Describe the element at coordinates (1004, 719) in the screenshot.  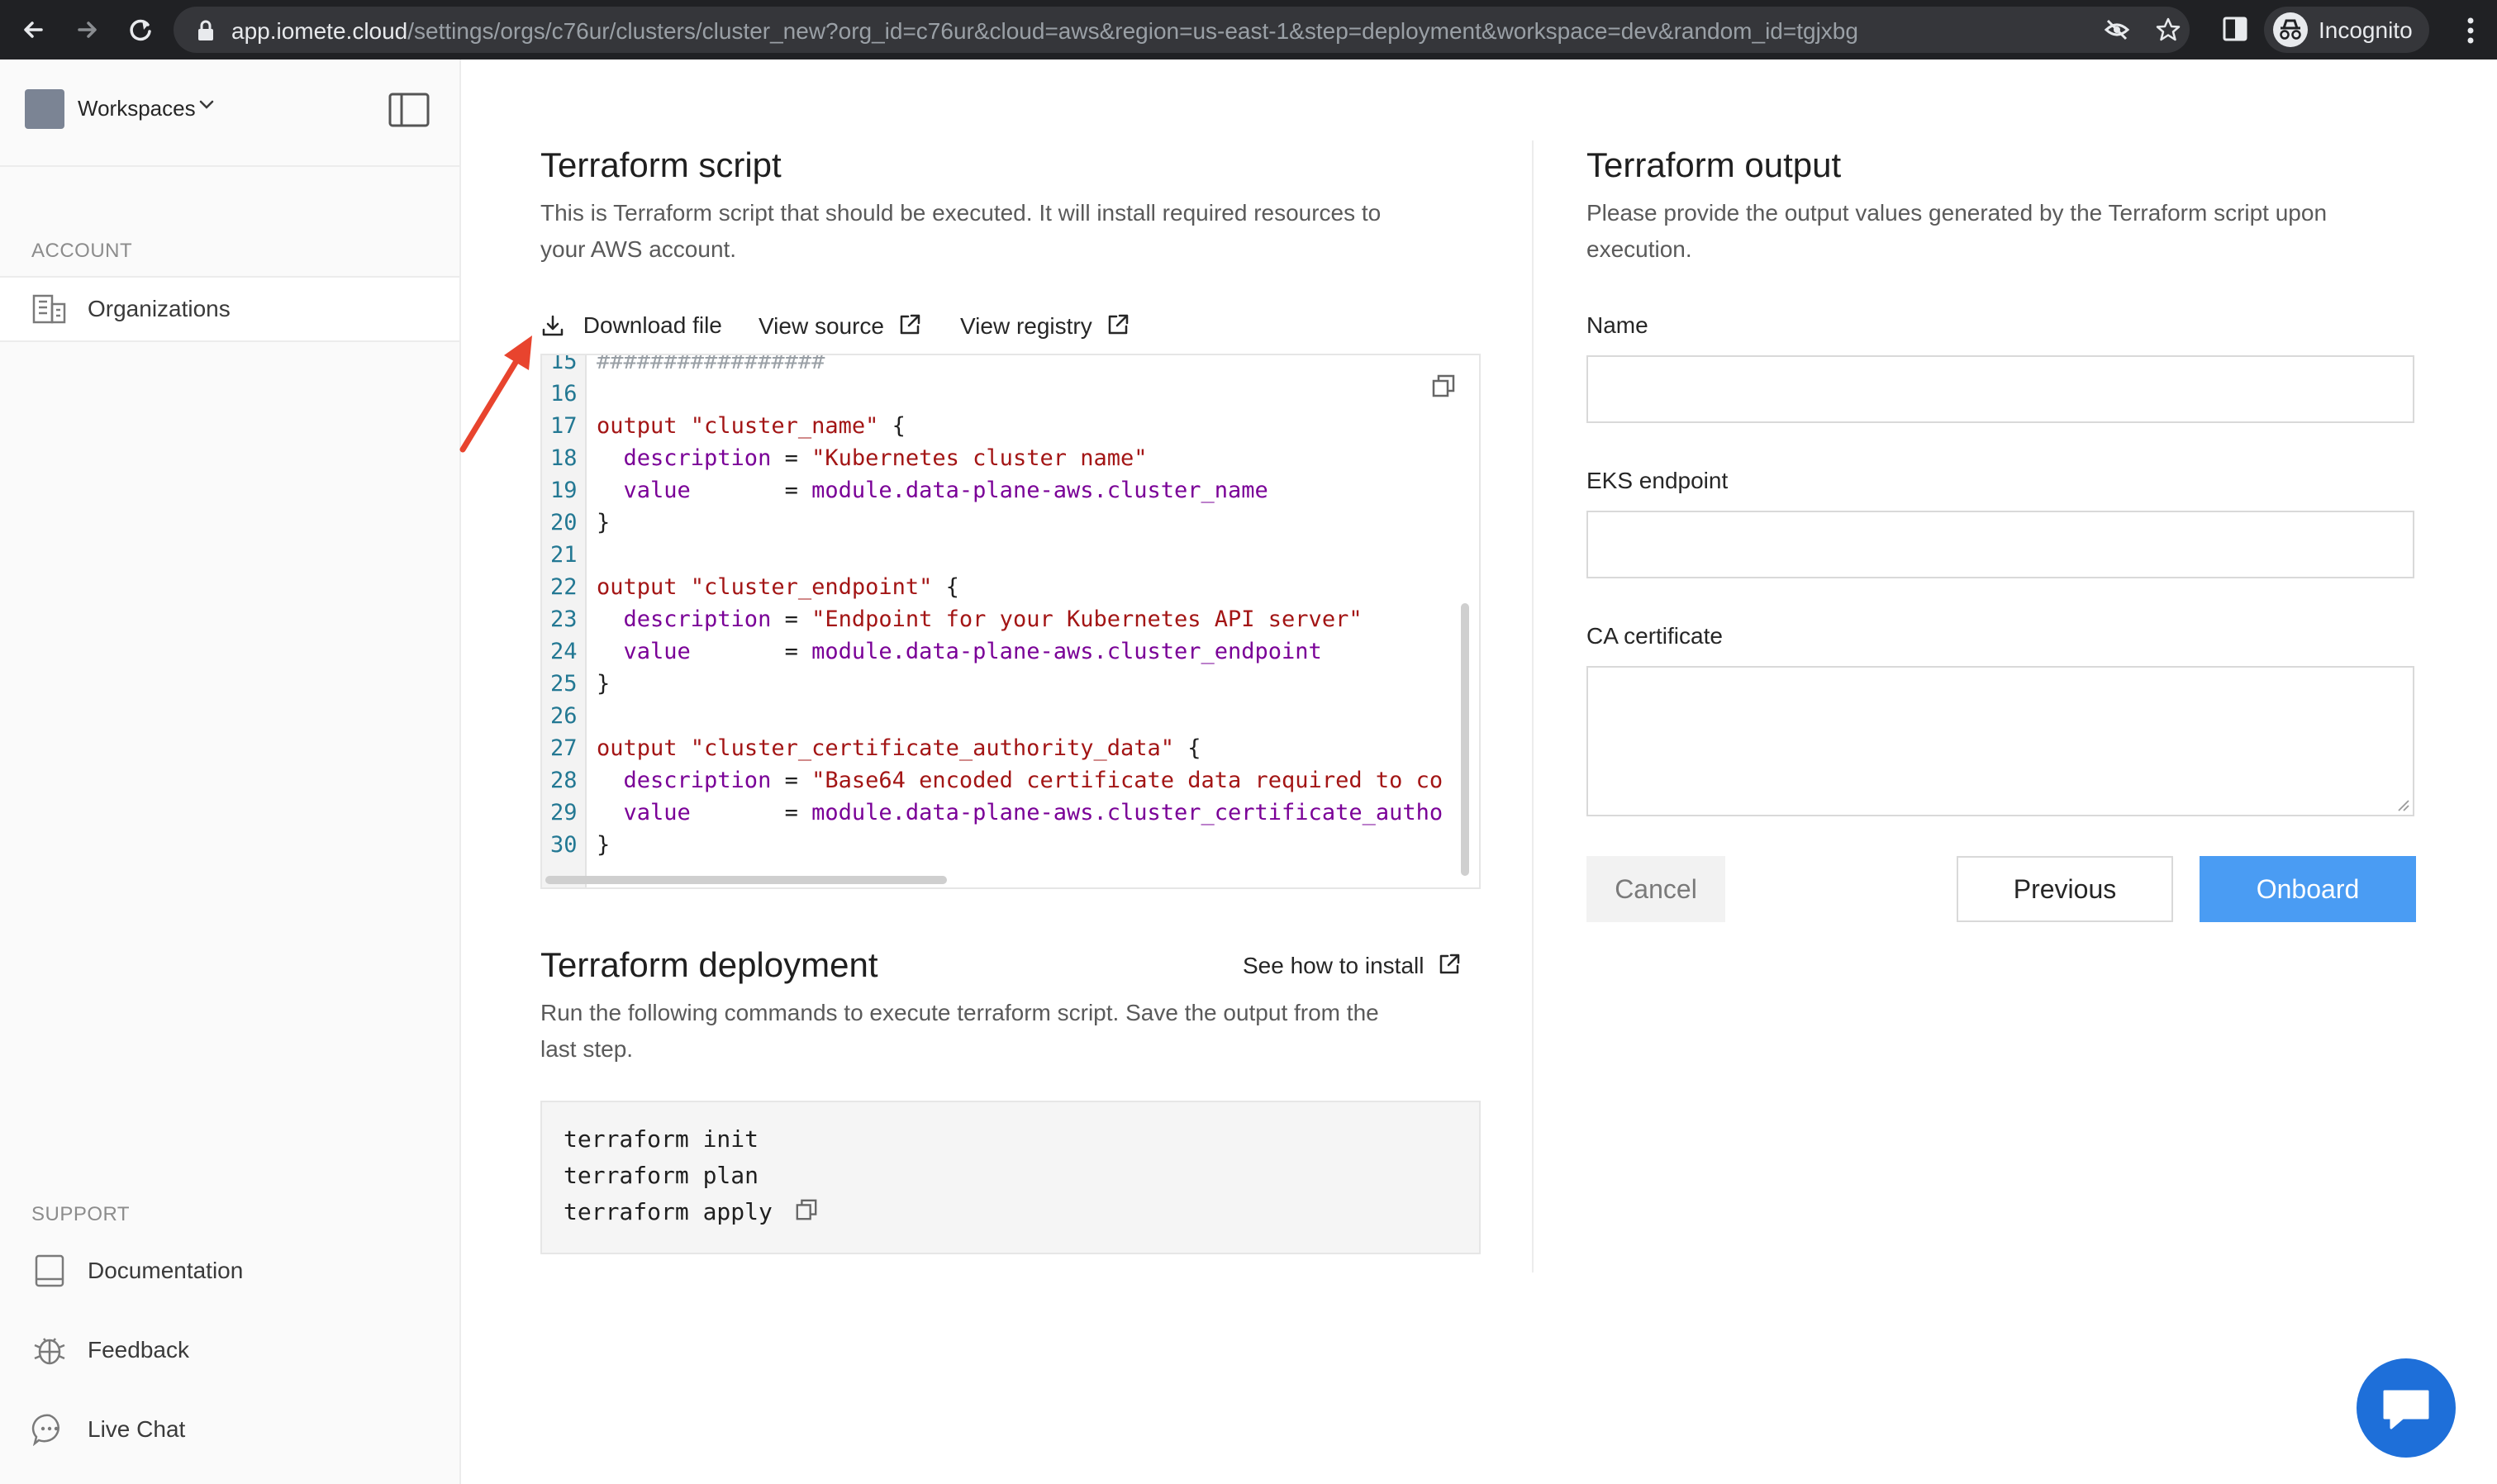
I see `code-line: 26` at that location.